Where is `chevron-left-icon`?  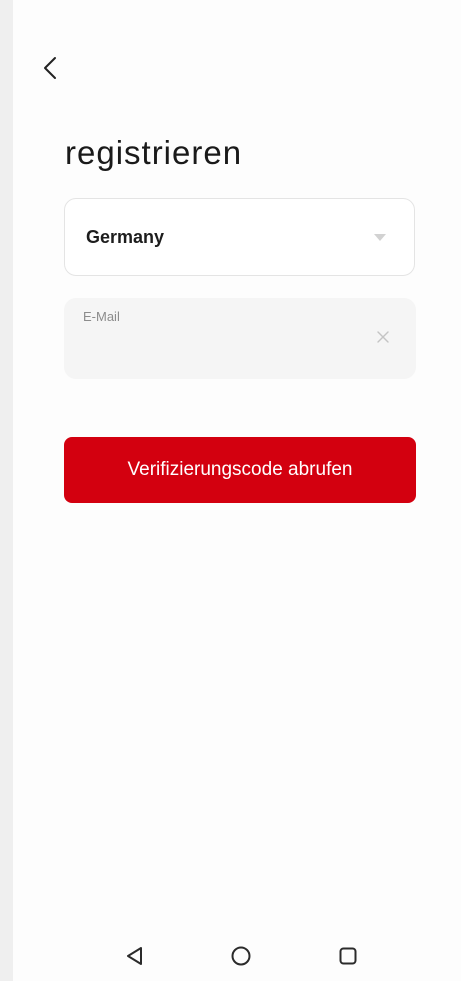
chevron-left-icon is located at coordinates (50, 68).